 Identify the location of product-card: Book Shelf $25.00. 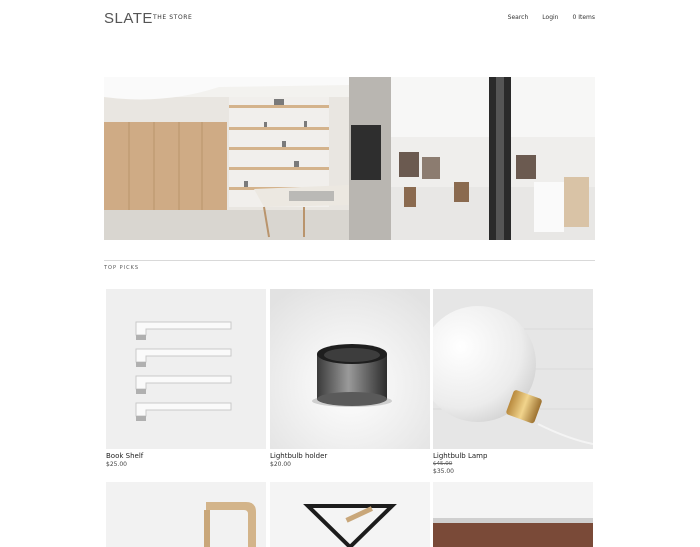
(186, 379).